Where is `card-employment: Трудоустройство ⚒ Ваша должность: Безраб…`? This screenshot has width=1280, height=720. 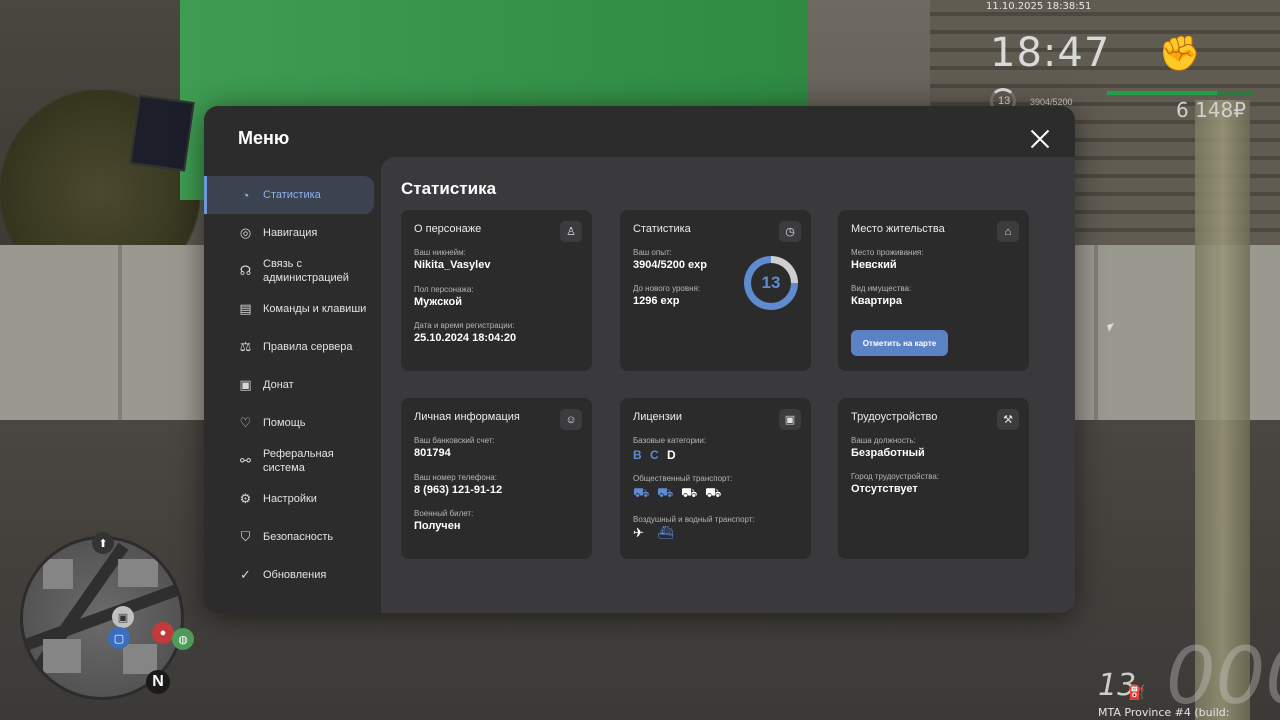 card-employment: Трудоустройство ⚒ Ваша должность: Безраб… is located at coordinates (933, 478).